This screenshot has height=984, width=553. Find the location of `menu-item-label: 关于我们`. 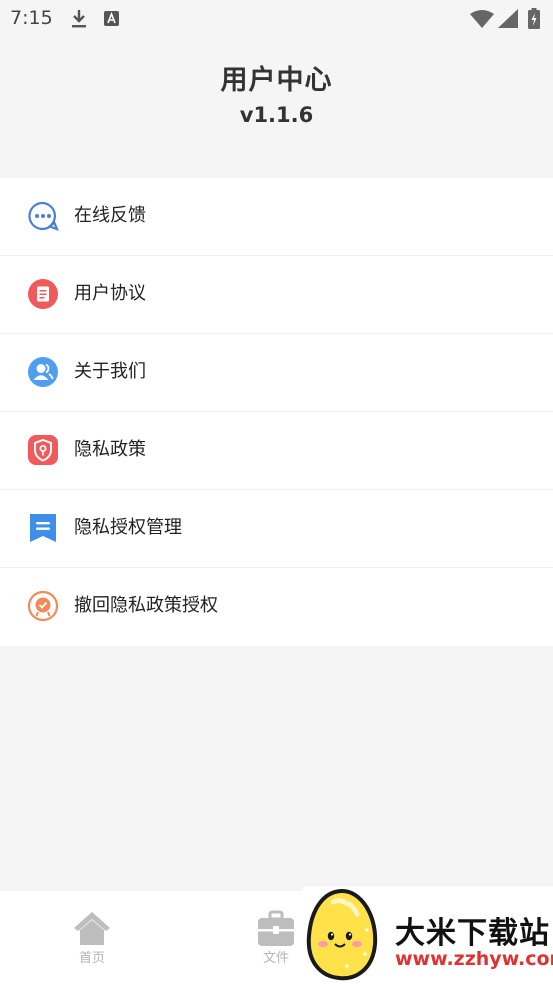

menu-item-label: 关于我们 is located at coordinates (110, 371).